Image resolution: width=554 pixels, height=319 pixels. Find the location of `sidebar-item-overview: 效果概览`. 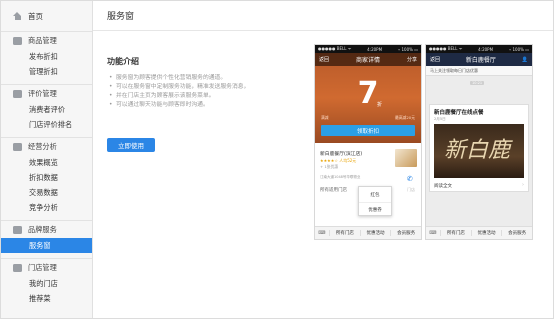

sidebar-item-overview: 效果概览 is located at coordinates (46, 162).